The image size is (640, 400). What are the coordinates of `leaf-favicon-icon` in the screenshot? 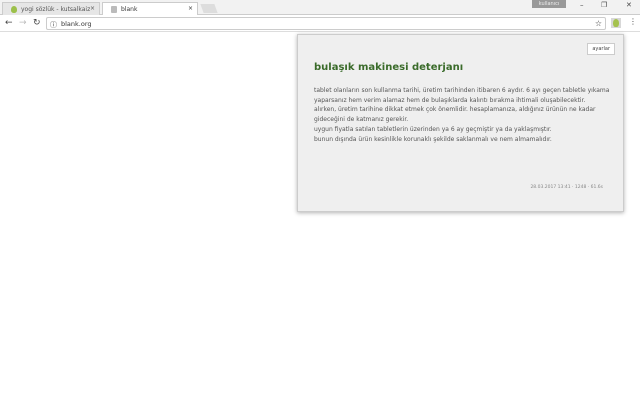 It's located at (14, 9).